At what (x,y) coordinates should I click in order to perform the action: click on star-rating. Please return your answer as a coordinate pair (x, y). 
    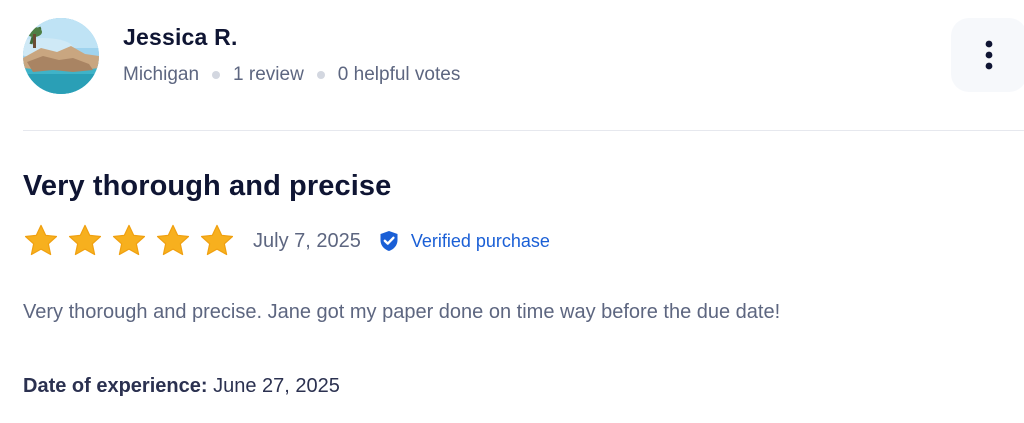
    Looking at the image, I should click on (133, 241).